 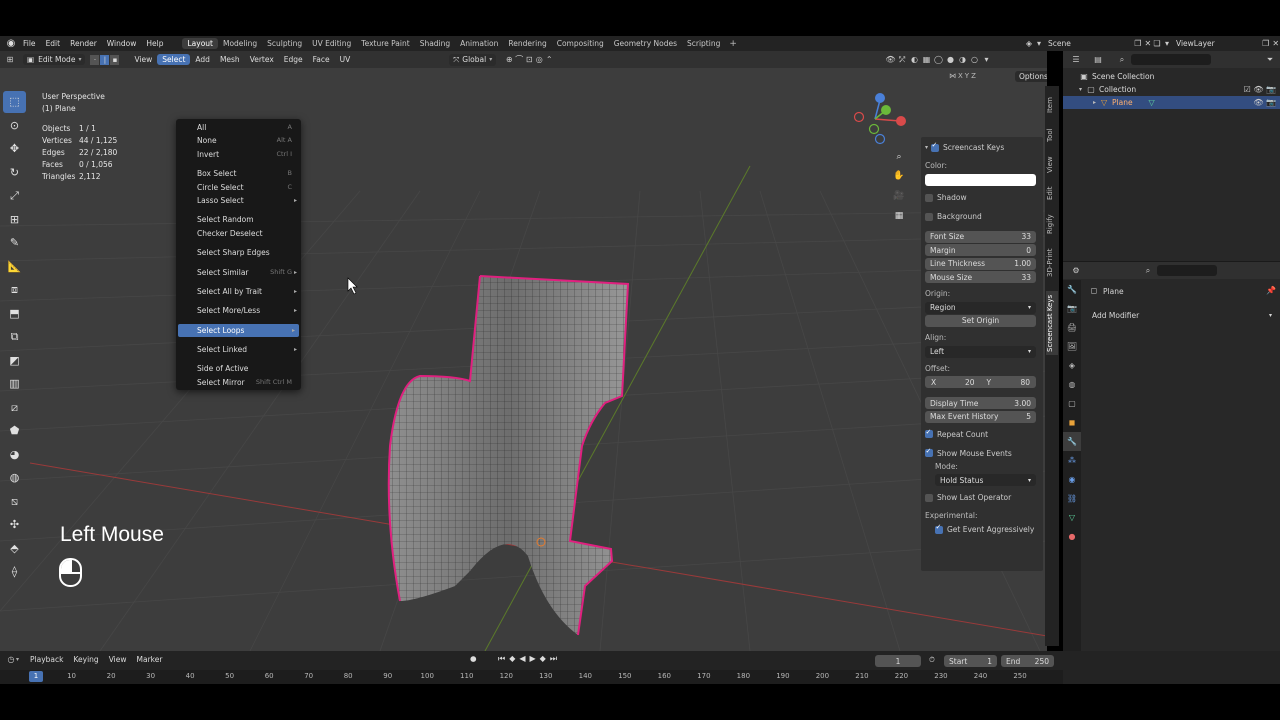 What do you see at coordinates (960, 76) in the screenshot?
I see `mirror-x-toggle: X` at bounding box center [960, 76].